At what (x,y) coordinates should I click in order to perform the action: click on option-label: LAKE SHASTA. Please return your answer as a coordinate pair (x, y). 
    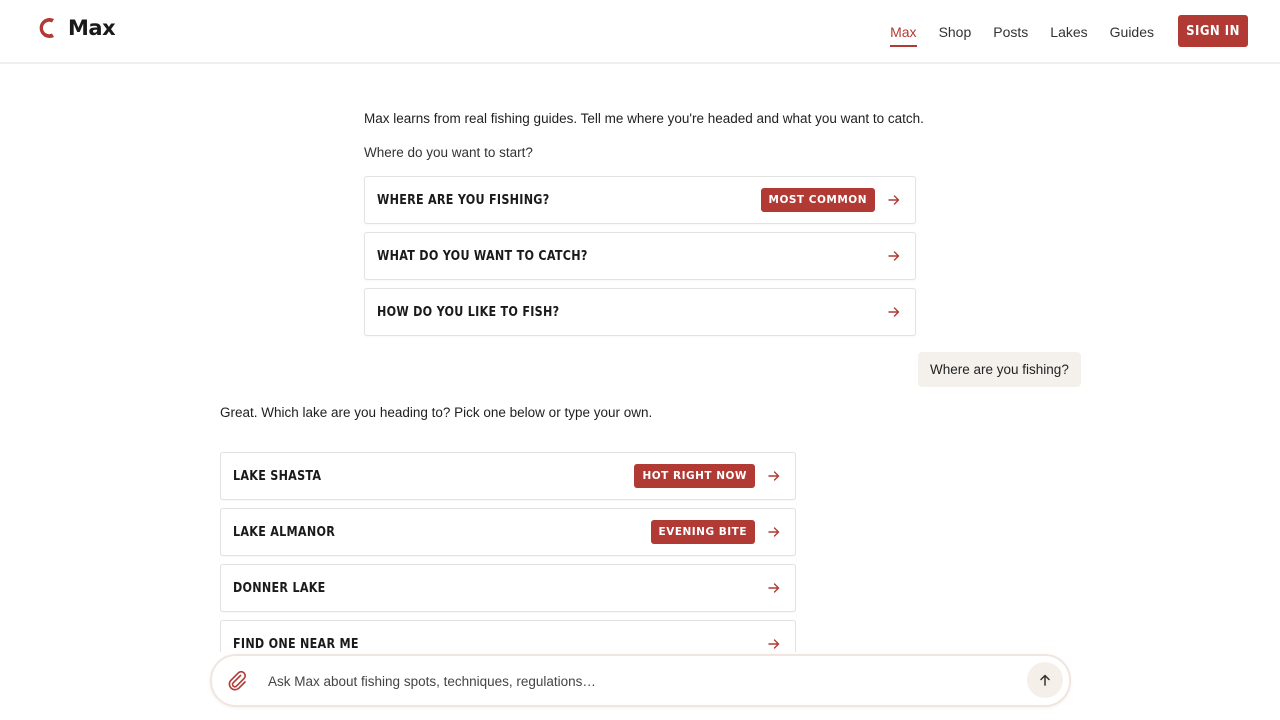
    Looking at the image, I should click on (277, 476).